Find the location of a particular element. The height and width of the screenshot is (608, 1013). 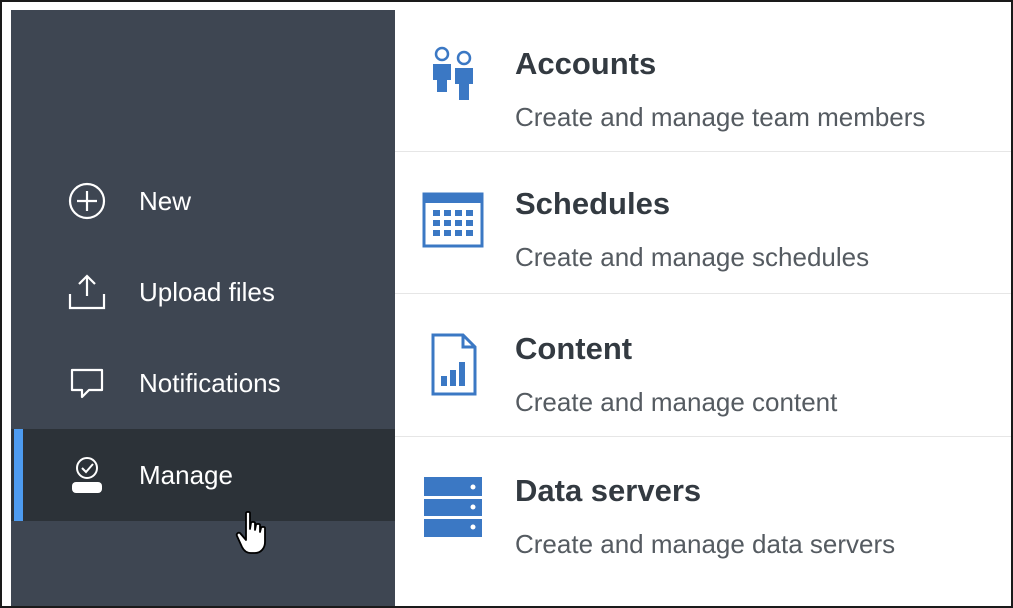

active-indicator is located at coordinates (18, 475).